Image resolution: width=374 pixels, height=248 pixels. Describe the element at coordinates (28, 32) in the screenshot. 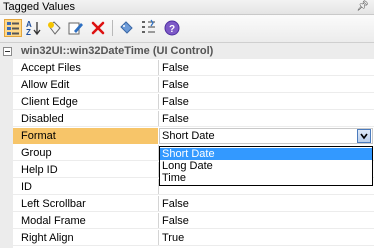

I see `svg-text: Z` at that location.